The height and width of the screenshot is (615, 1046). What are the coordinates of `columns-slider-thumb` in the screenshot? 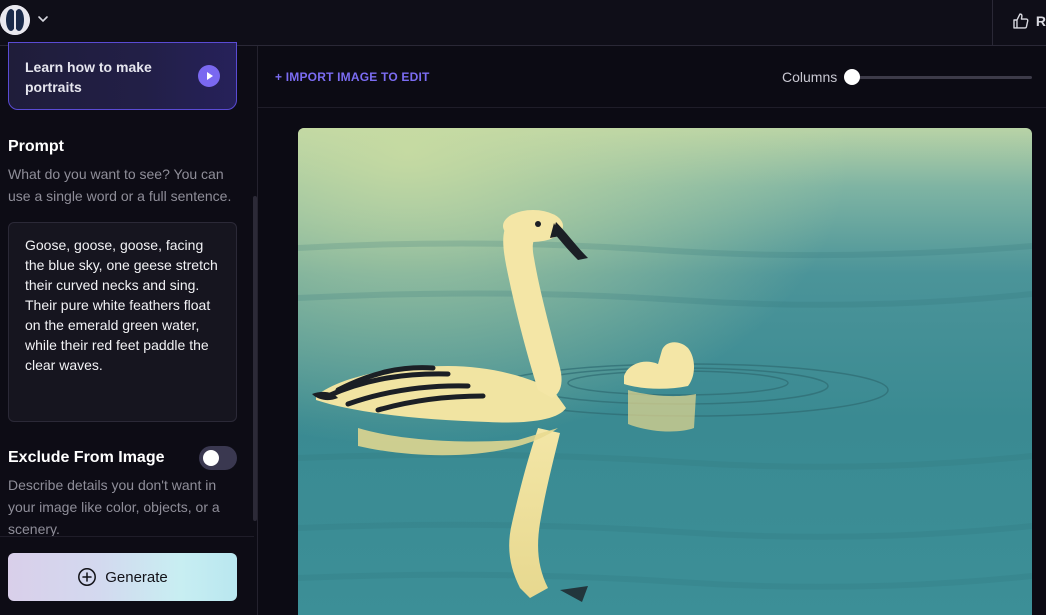 It's located at (852, 77).